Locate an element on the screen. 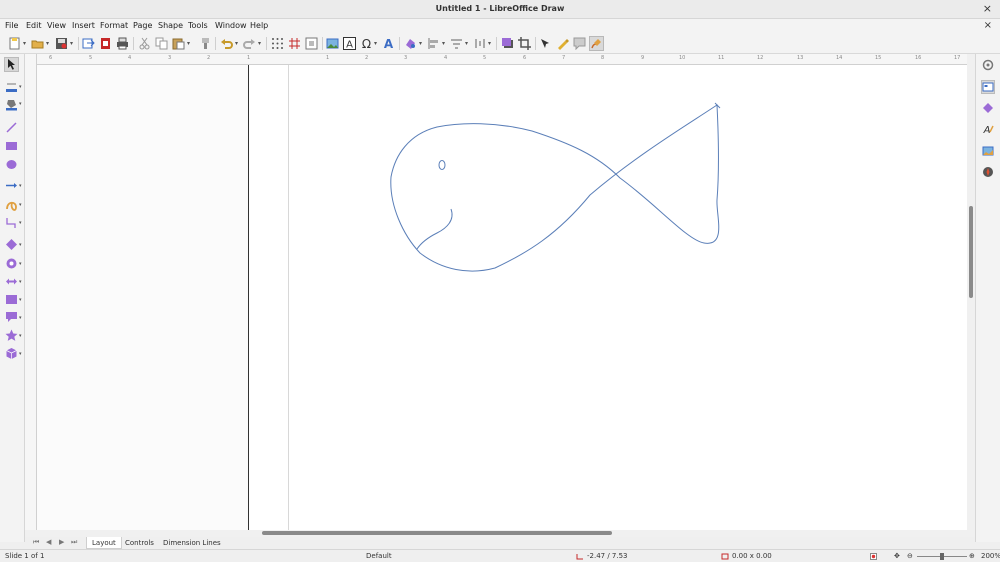 The width and height of the screenshot is (1000, 562). special-character-icon: Ω is located at coordinates (366, 43).